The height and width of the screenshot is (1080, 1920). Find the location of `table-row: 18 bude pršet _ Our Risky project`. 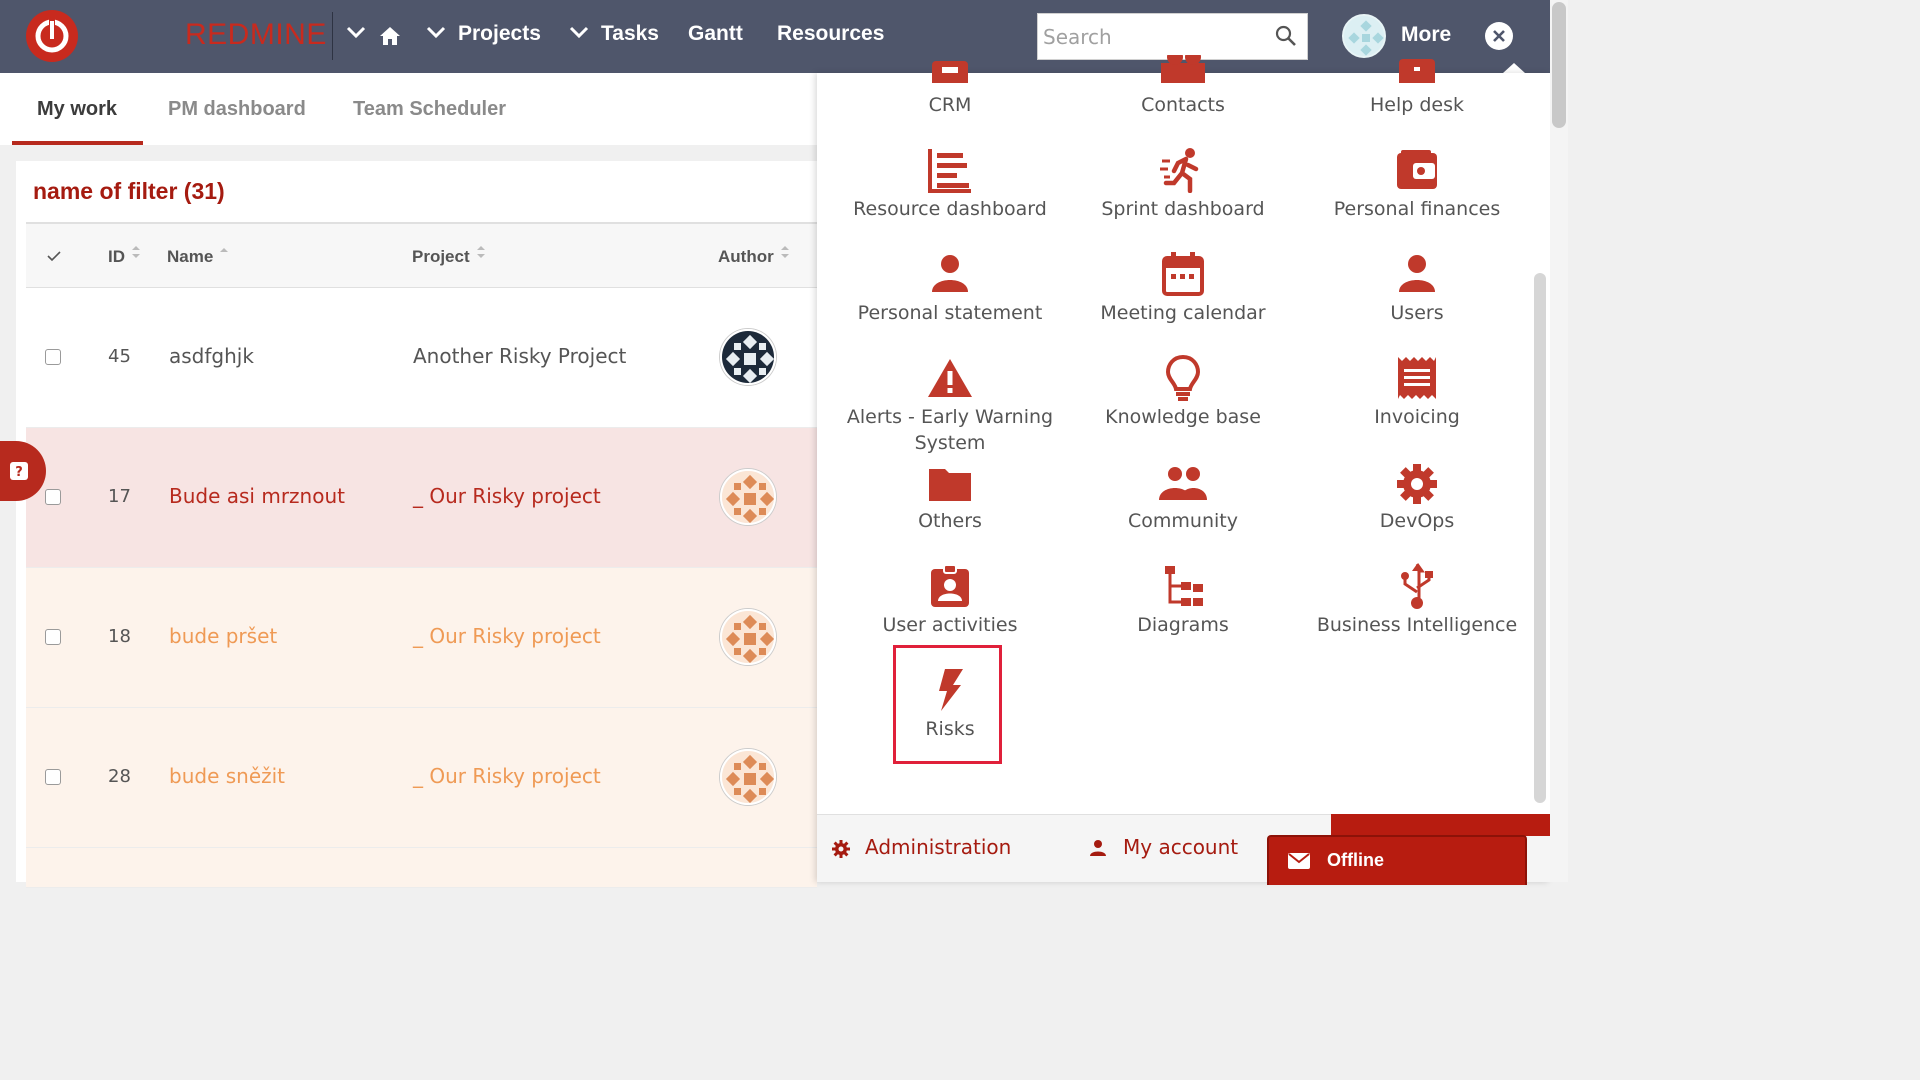

table-row: 18 bude pršet _ Our Risky project is located at coordinates (421, 638).